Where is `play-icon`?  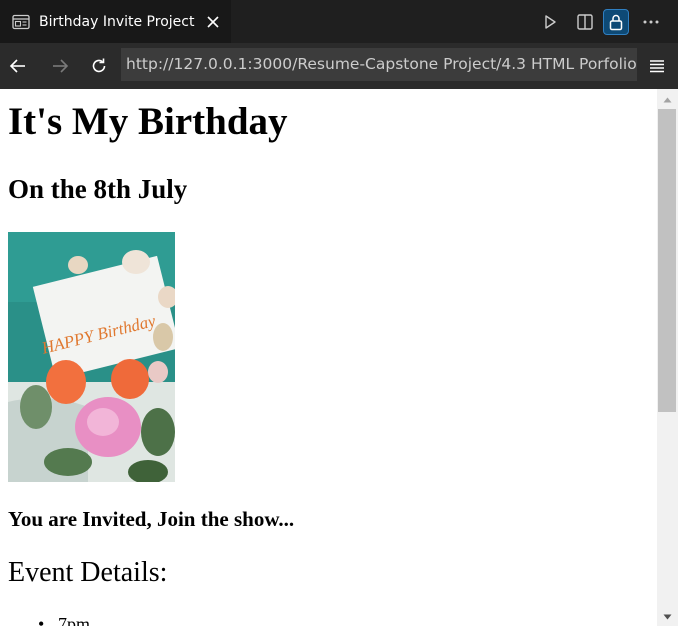
play-icon is located at coordinates (550, 22).